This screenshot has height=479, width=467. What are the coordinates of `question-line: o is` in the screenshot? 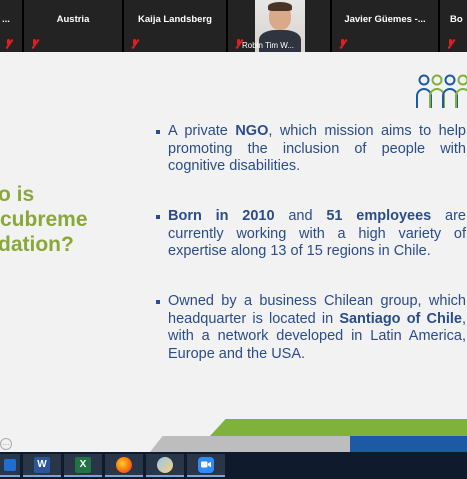 It's located at (17, 194).